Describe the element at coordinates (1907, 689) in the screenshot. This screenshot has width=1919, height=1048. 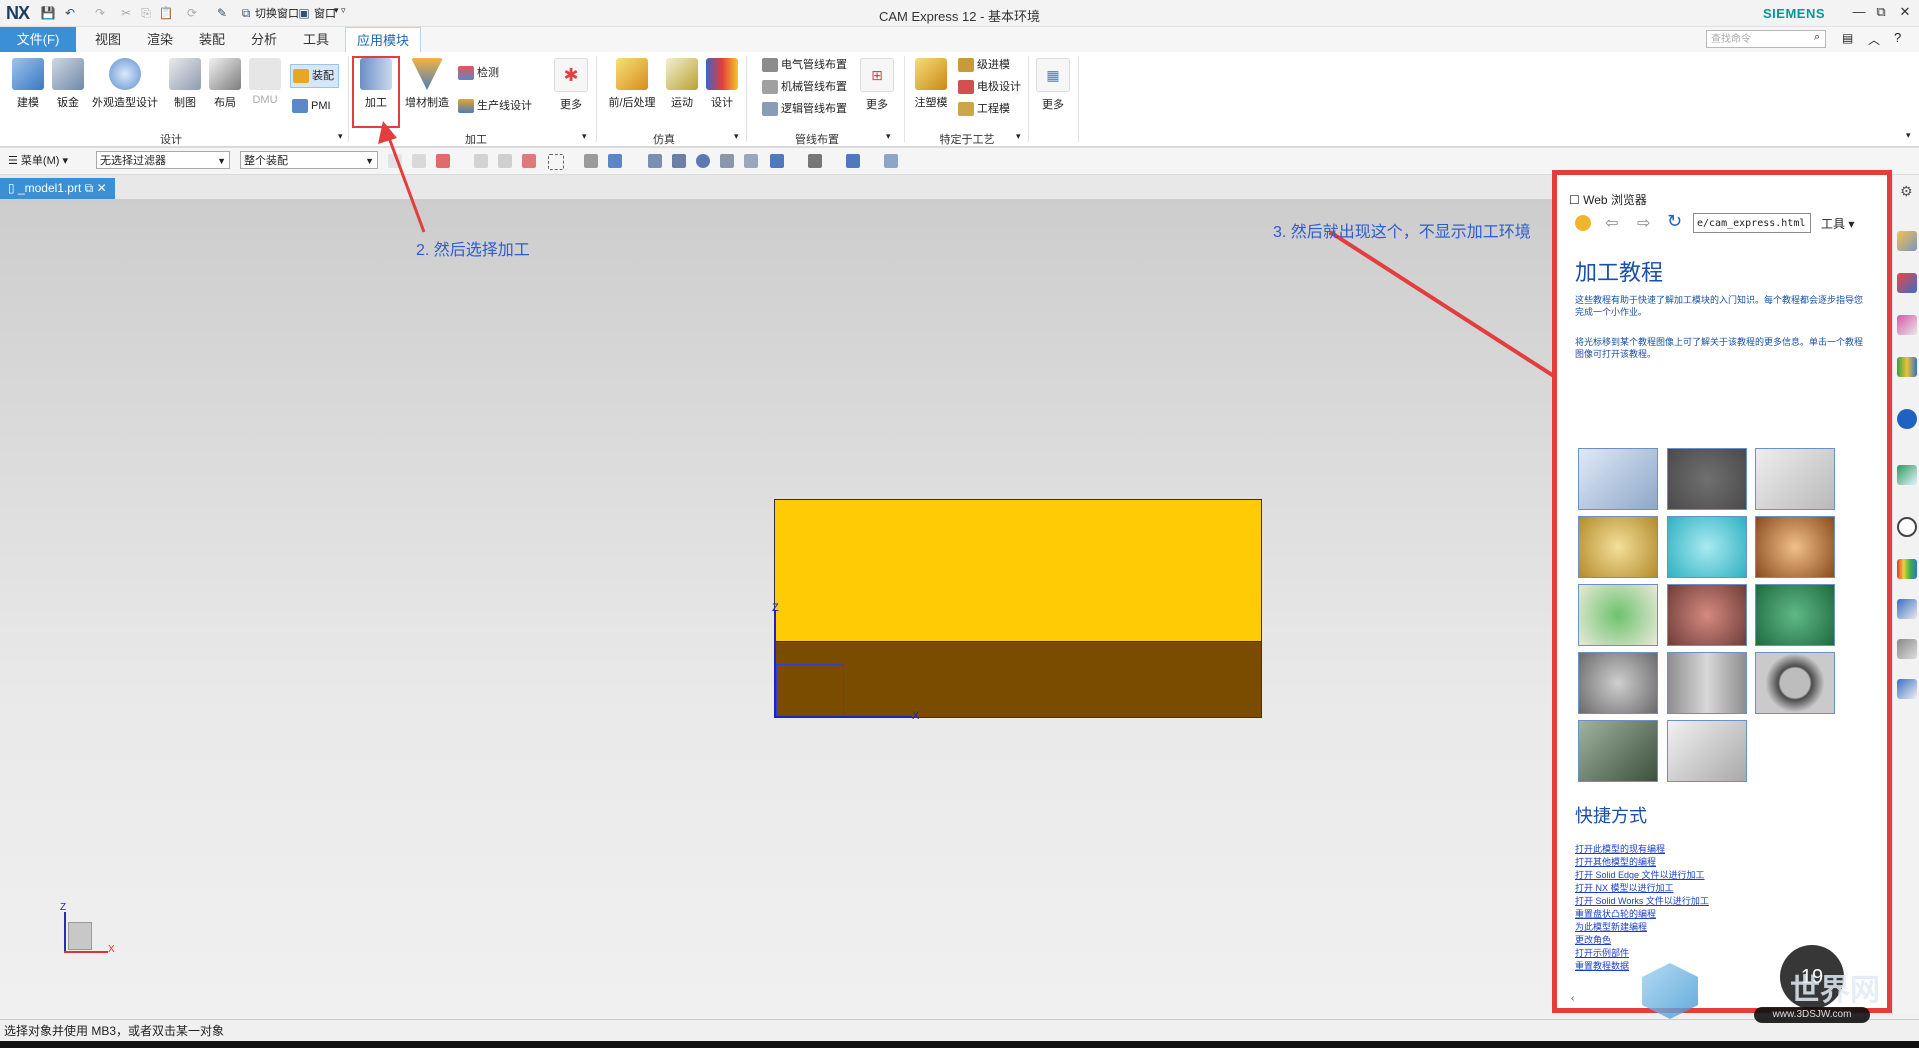
I see `feature-navigator-icon` at that location.